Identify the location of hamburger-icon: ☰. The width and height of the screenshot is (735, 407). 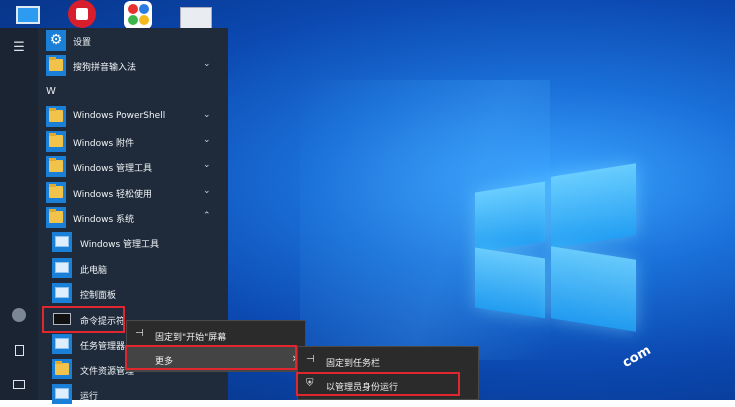
(19, 48).